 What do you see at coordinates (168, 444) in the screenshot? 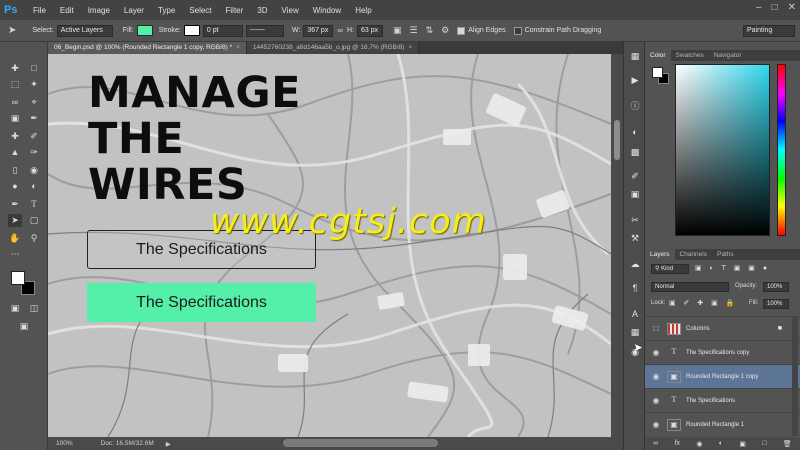
I see `status-arrow-icon: ▶` at bounding box center [168, 444].